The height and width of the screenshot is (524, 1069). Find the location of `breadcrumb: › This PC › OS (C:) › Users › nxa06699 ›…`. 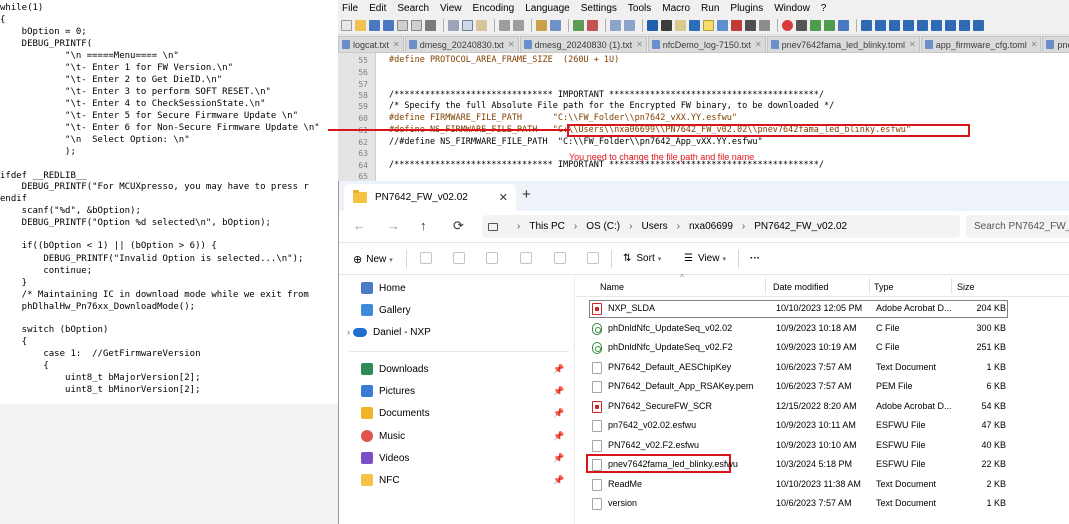

breadcrumb: › This PC › OS (C:) › Users › nxa06699 ›… is located at coordinates (721, 226).